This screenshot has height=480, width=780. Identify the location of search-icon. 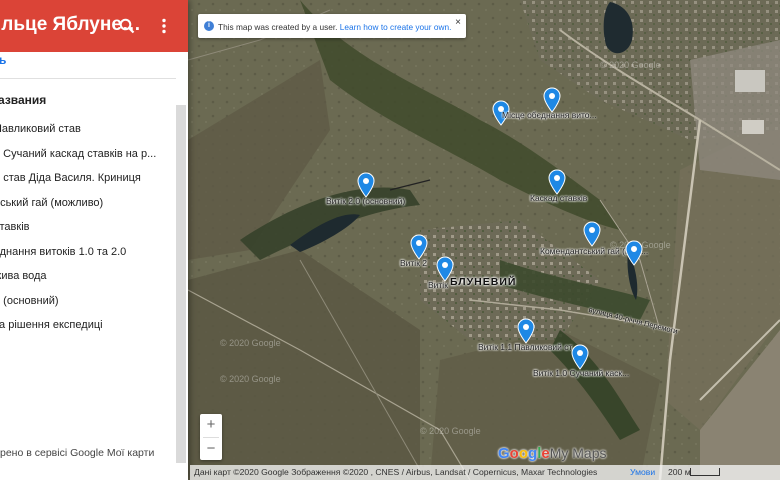
(127, 26).